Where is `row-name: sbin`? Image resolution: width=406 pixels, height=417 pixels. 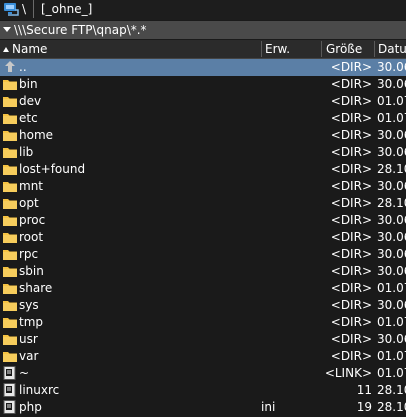 row-name: sbin is located at coordinates (31, 271).